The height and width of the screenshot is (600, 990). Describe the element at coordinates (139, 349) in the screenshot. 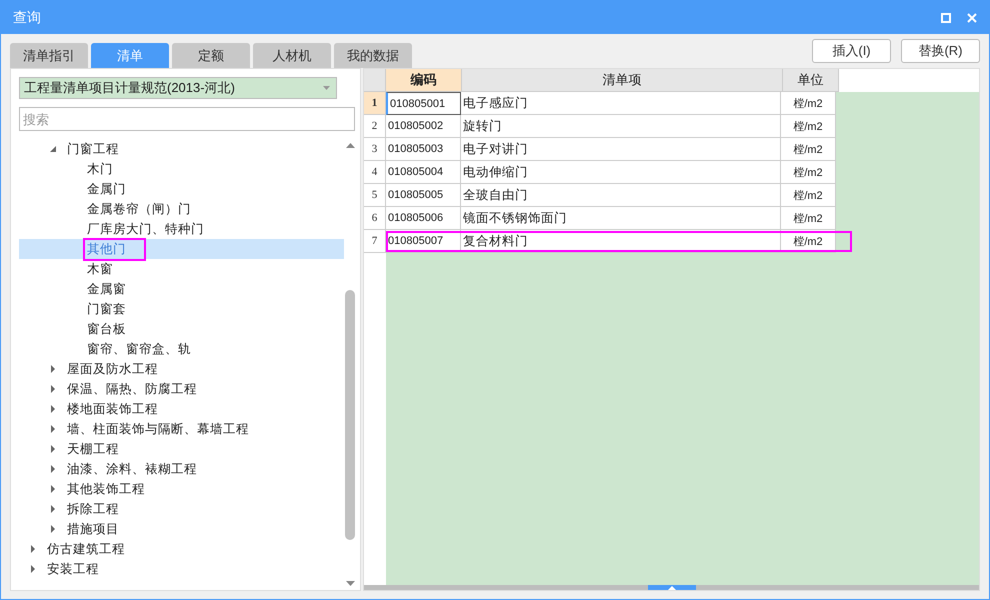

I see `tree-item: 窗帘、窗帘盒、轨` at that location.